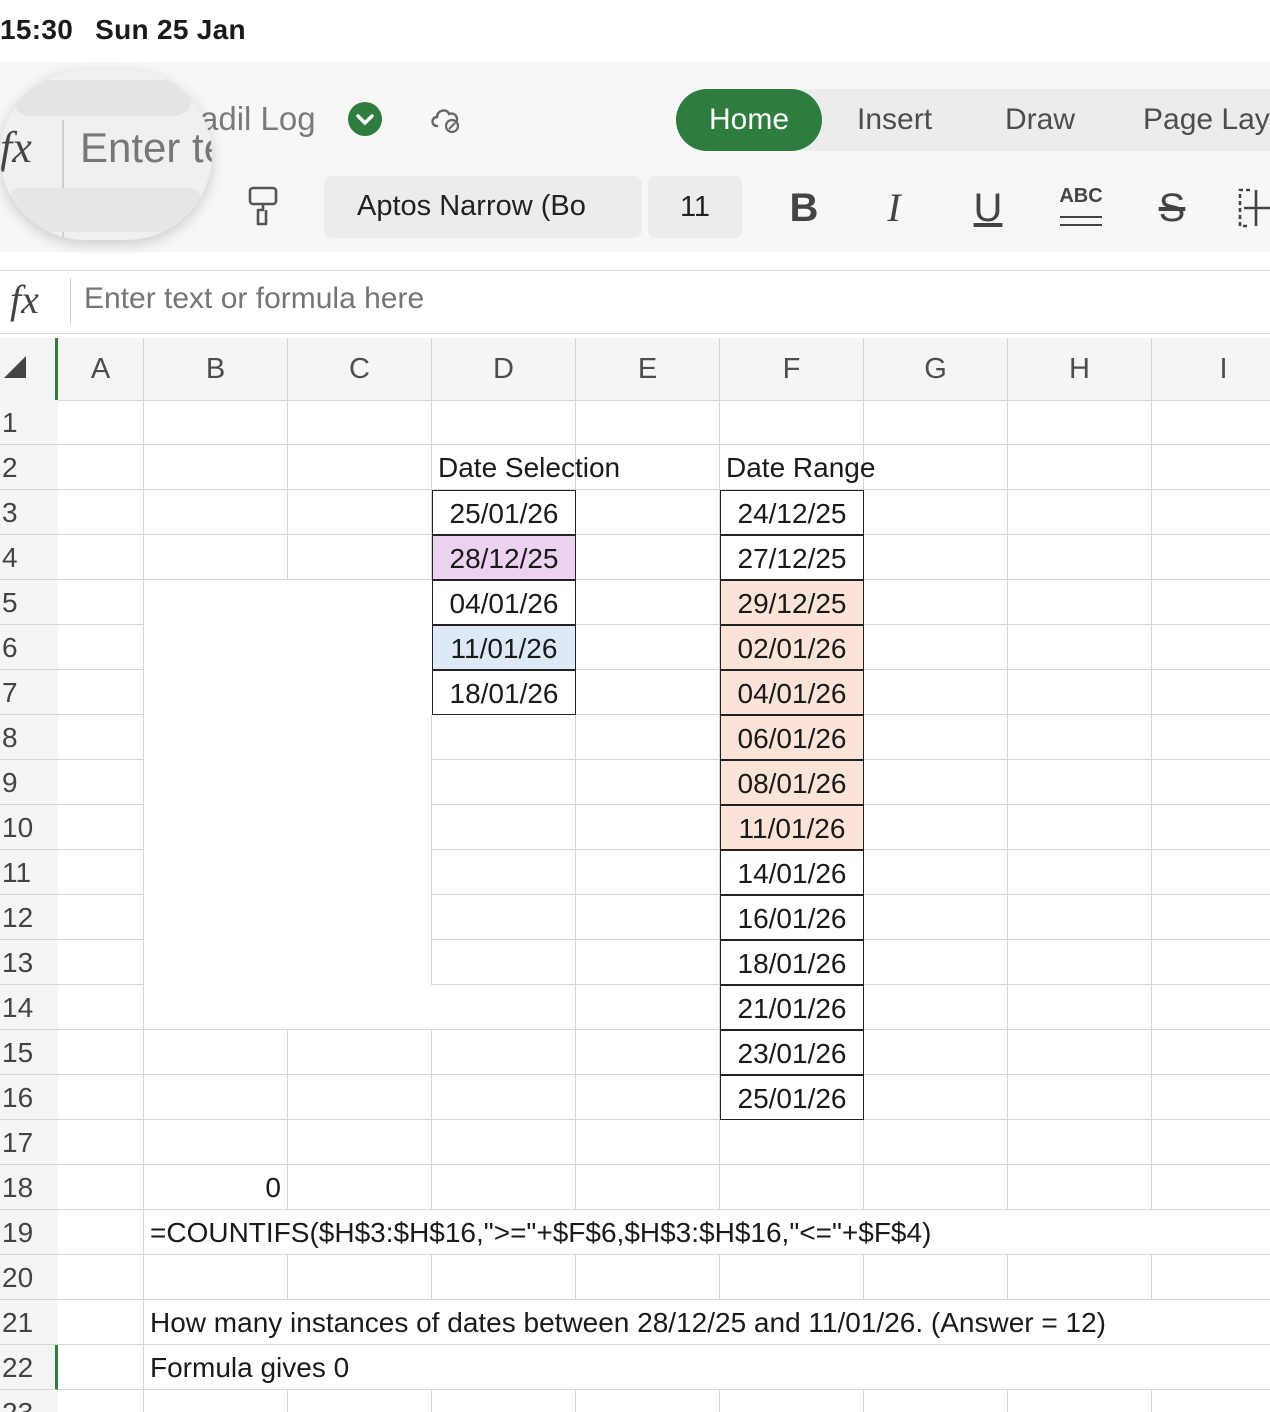 The height and width of the screenshot is (1412, 1270). Describe the element at coordinates (648, 1052) in the screenshot. I see `cell-e15` at that location.